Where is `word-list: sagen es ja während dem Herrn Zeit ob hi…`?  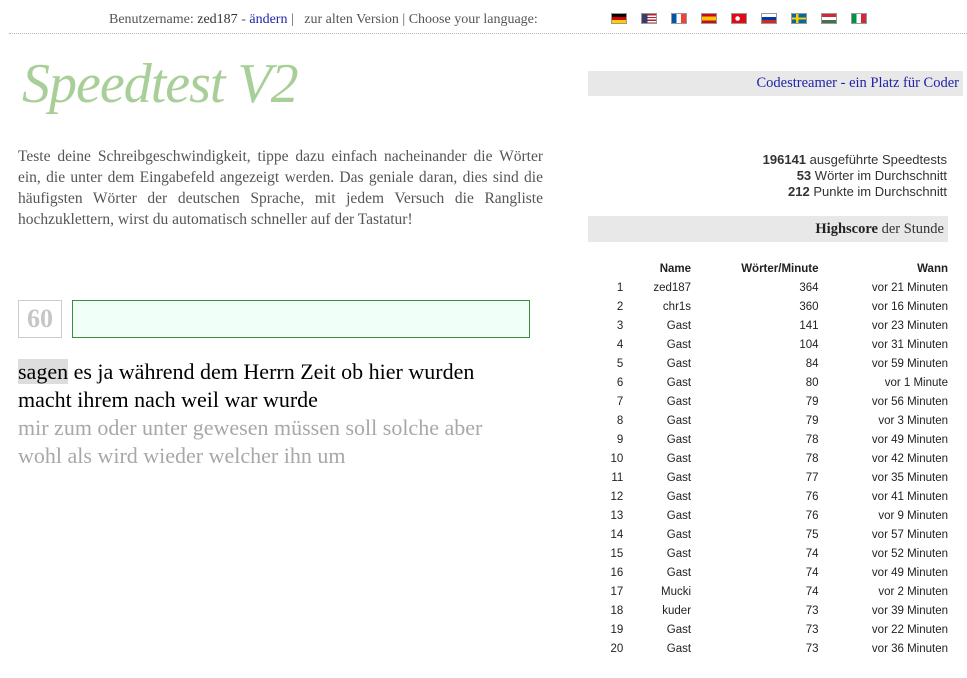
word-list: sagen es ja während dem Herrn Zeit ob hi… is located at coordinates (288, 414).